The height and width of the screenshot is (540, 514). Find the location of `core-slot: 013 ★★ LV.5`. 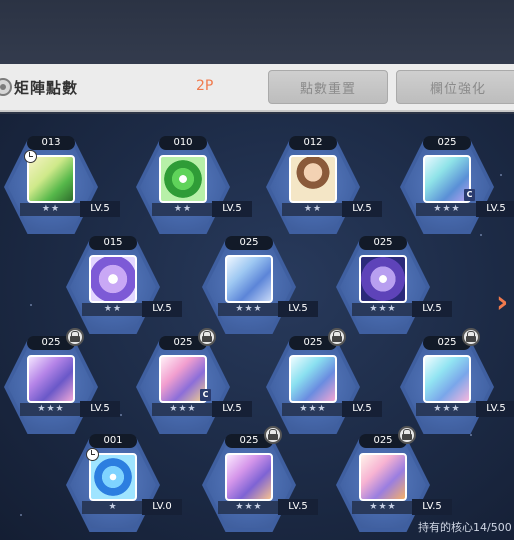

core-slot: 013 ★★ LV.5 is located at coordinates (60, 187).